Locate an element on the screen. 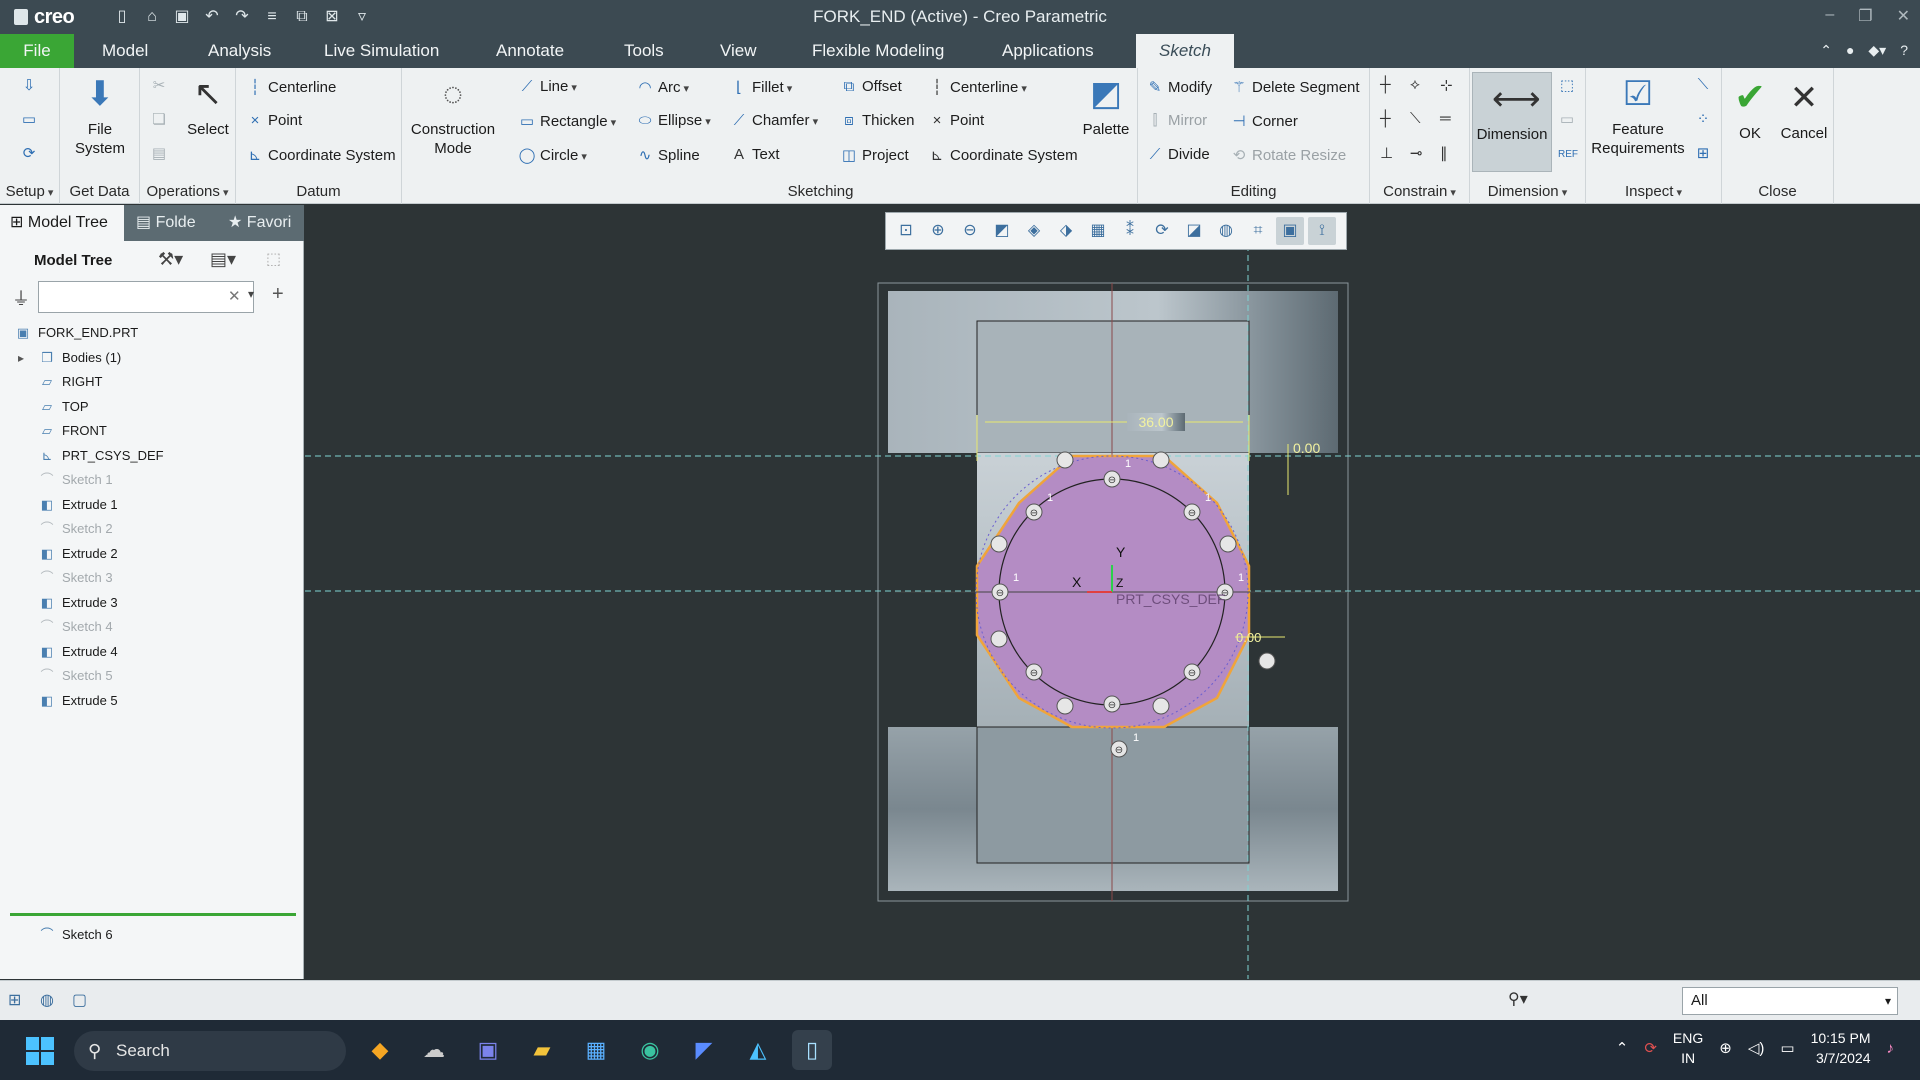 This screenshot has width=1920, height=1080. fillet-button: ⌊ Fillet is located at coordinates (761, 87).